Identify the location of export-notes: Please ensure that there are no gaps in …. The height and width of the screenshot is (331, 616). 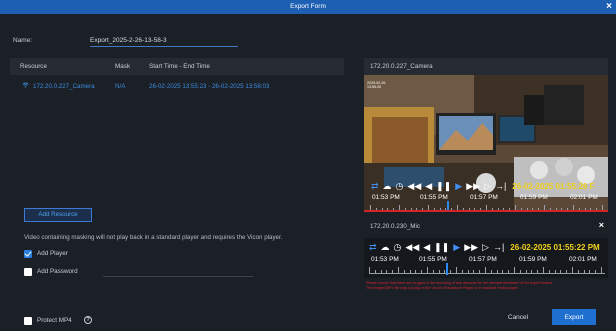
(487, 285).